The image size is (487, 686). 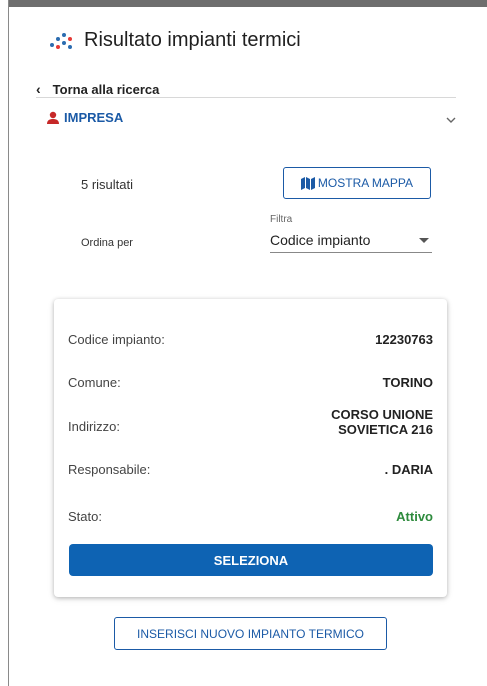 I want to click on chevron-left-icon: ‹, so click(x=38, y=89).